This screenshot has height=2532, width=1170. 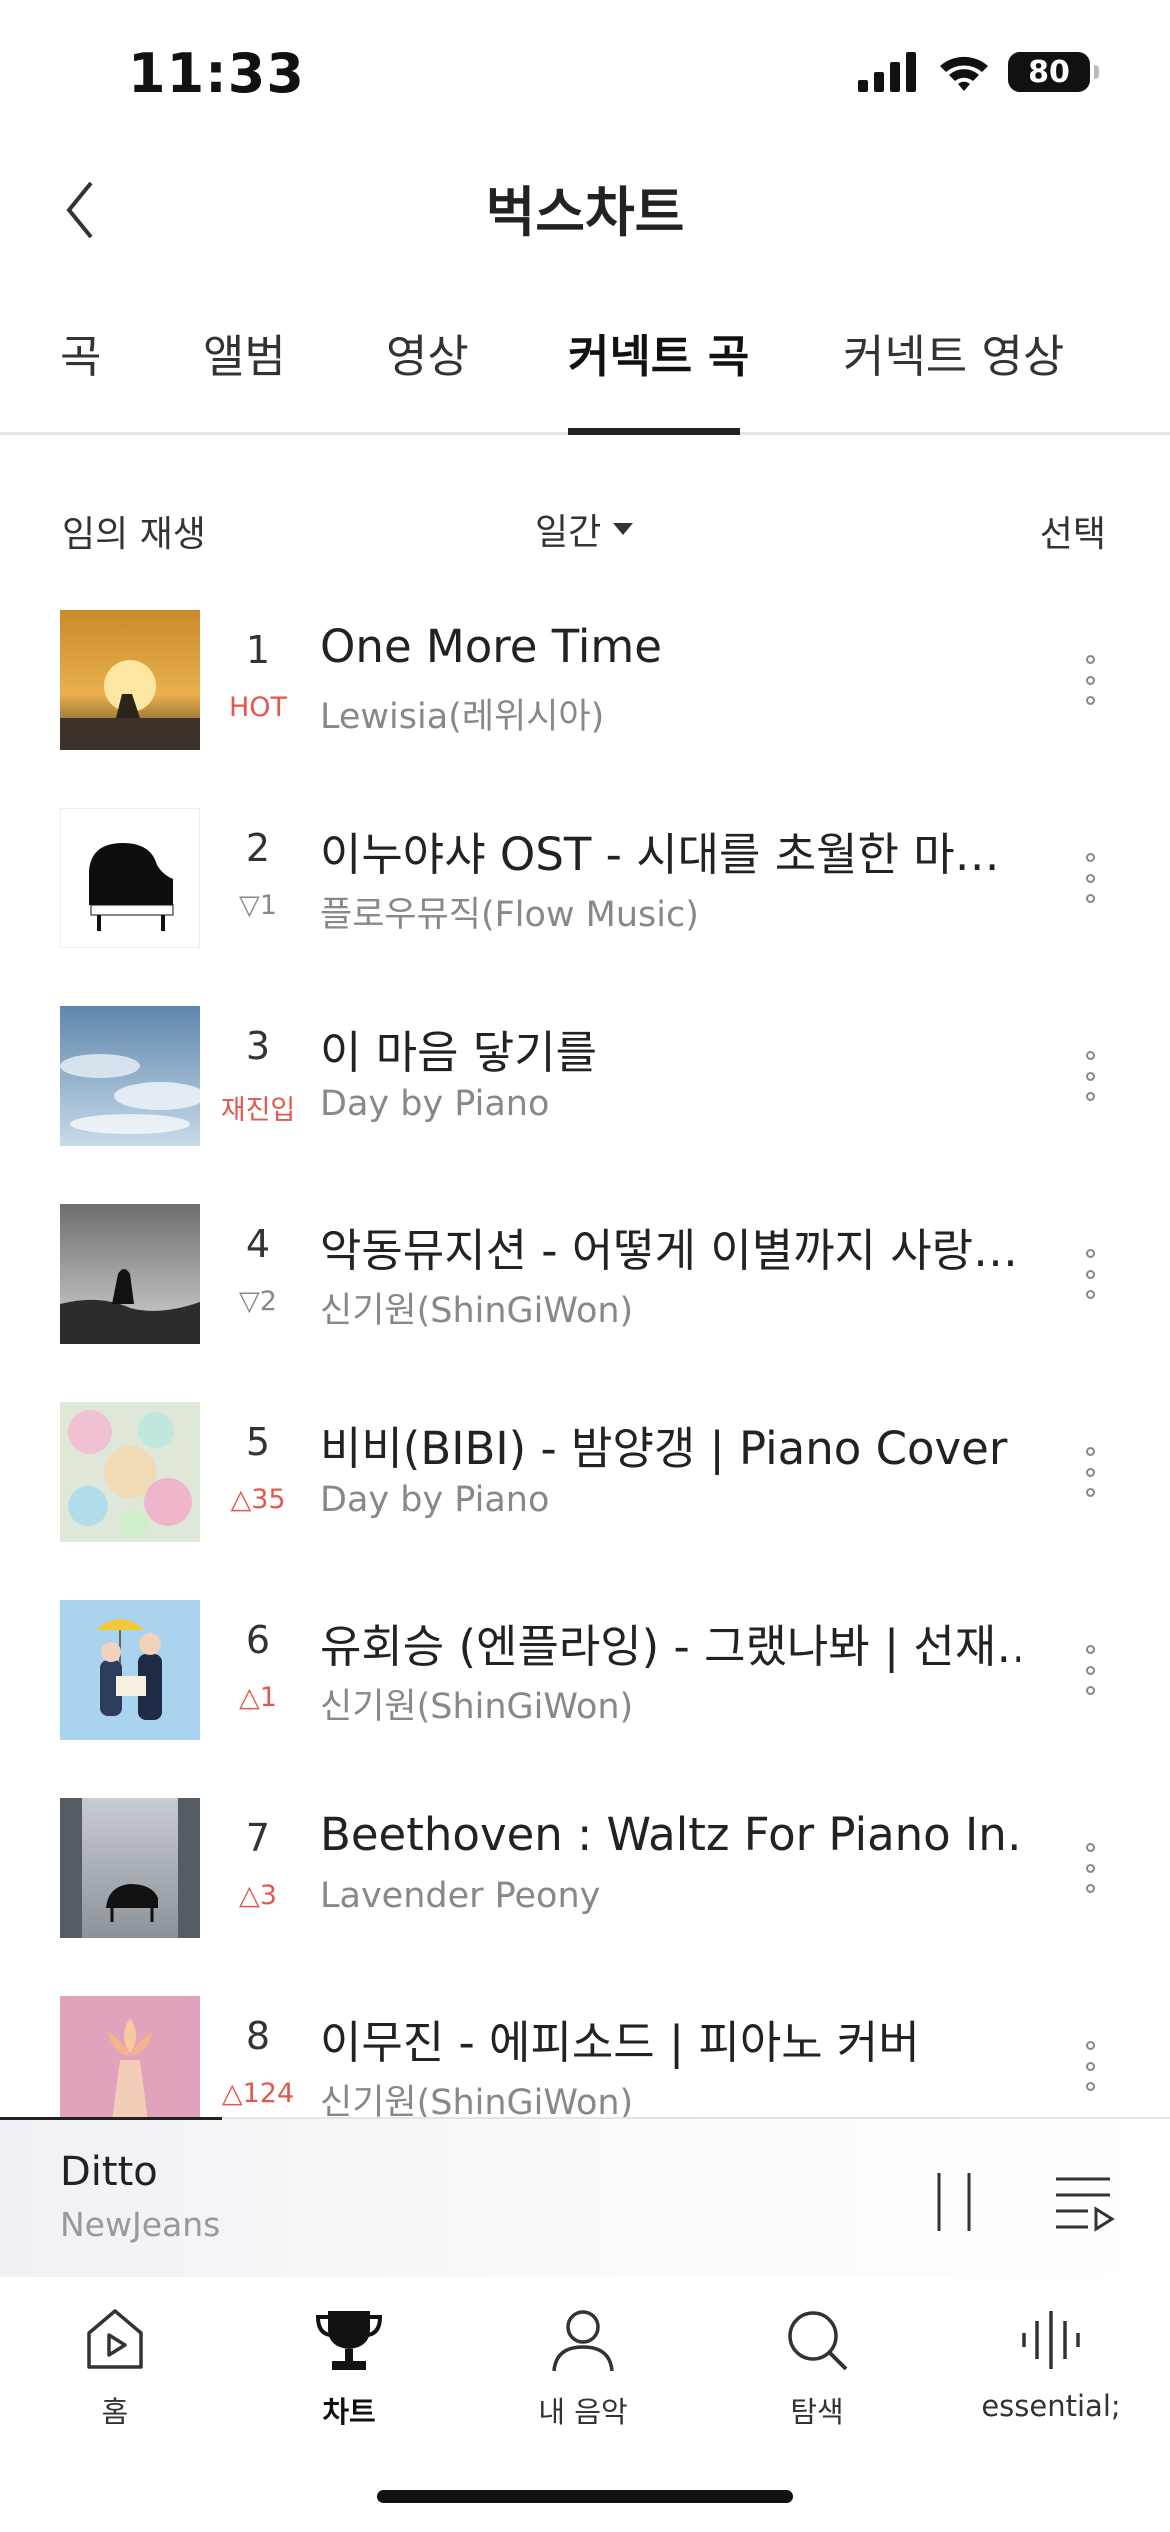 I want to click on soundwave-icon, so click(x=1051, y=2340).